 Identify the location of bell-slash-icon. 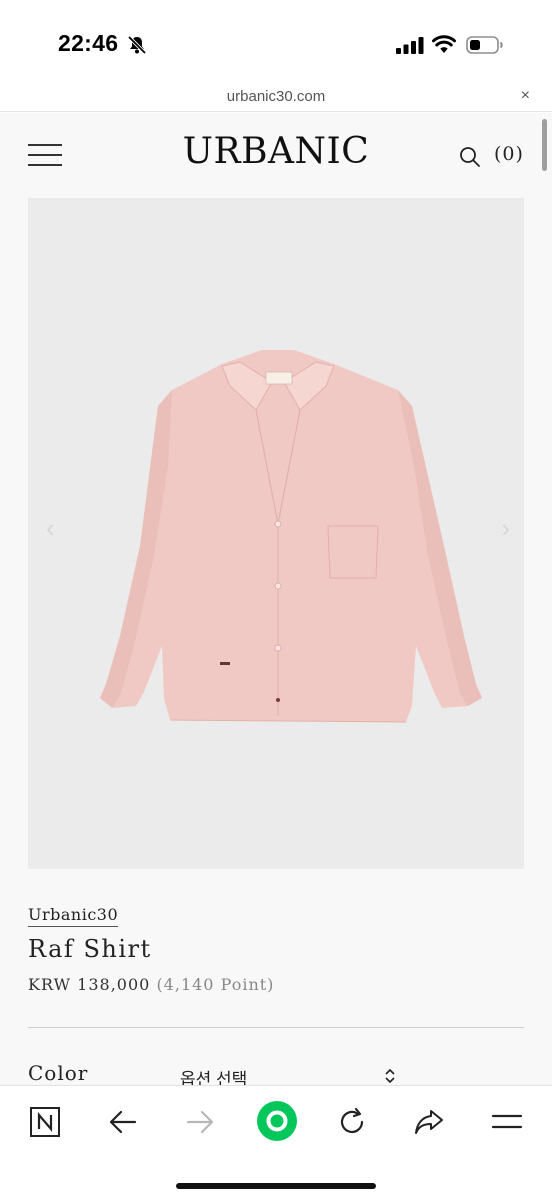
(137, 45).